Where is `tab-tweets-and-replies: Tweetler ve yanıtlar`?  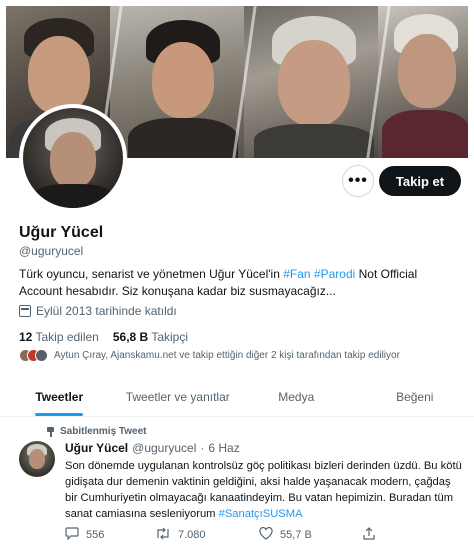
tab-tweets-and-replies: Tweetler ve yanıtlar is located at coordinates (178, 396).